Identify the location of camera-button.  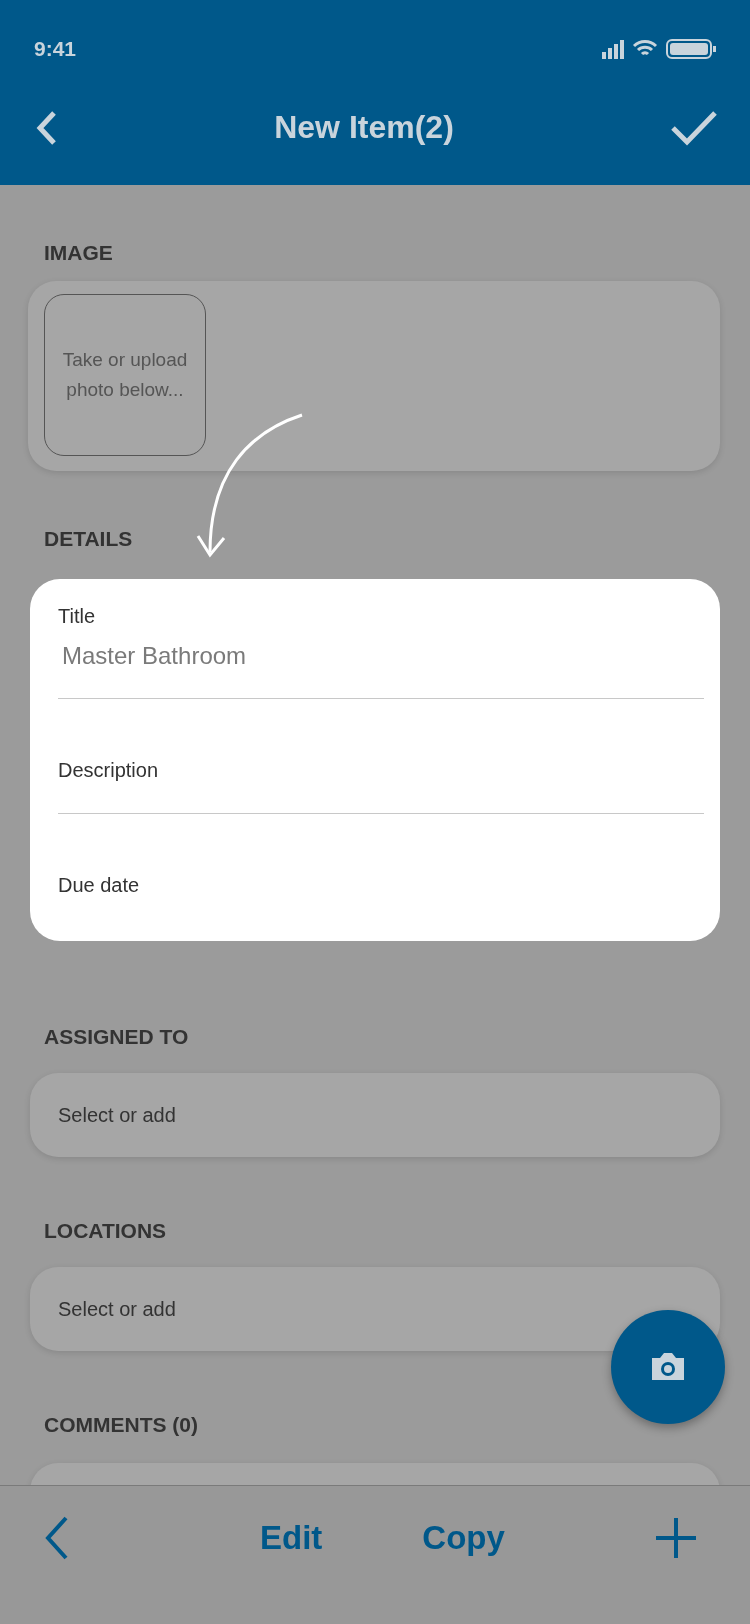
(668, 1367).